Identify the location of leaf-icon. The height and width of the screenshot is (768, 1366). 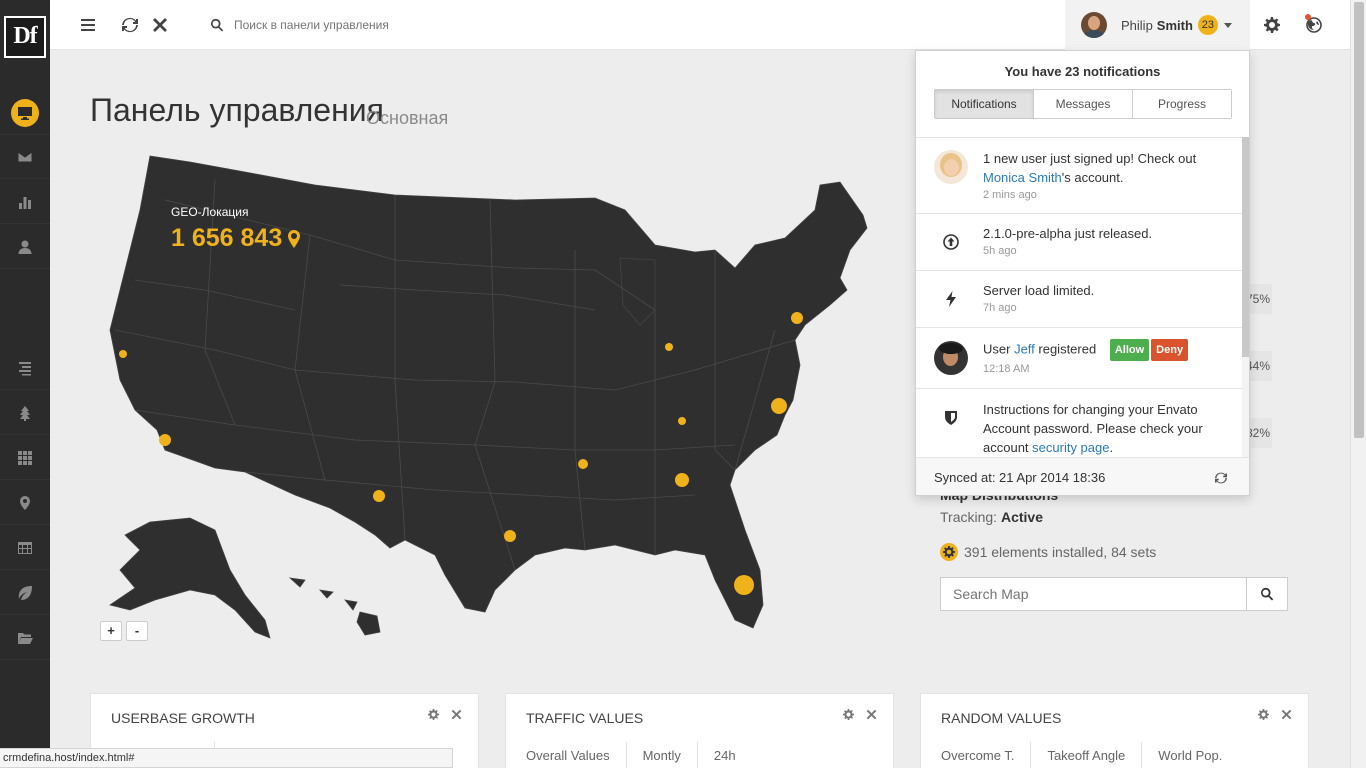
(25, 592).